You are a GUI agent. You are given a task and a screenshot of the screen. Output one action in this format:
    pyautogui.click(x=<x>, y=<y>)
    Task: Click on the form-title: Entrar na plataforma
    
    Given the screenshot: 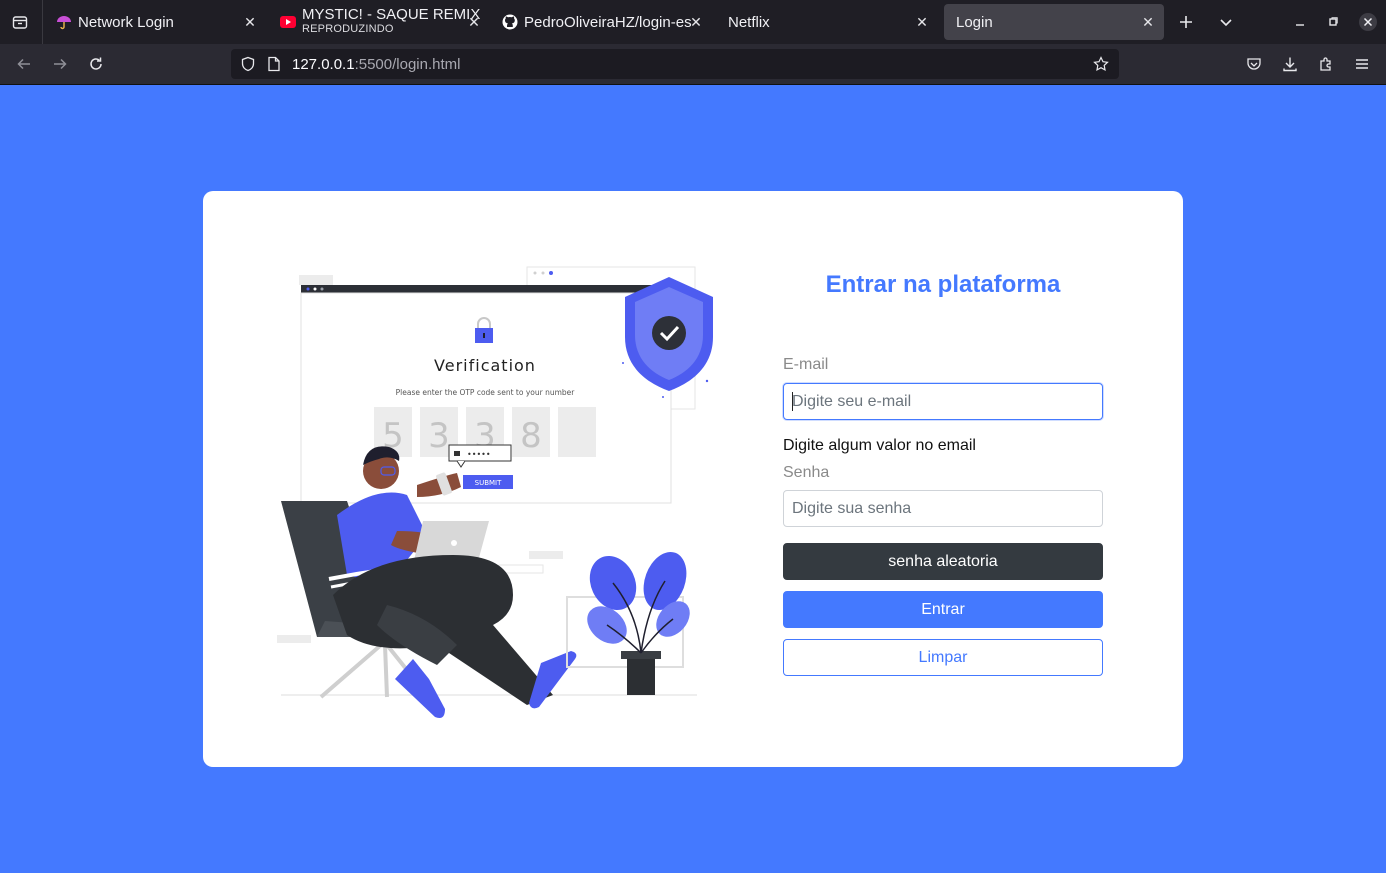 What is the action you would take?
    pyautogui.click(x=943, y=284)
    